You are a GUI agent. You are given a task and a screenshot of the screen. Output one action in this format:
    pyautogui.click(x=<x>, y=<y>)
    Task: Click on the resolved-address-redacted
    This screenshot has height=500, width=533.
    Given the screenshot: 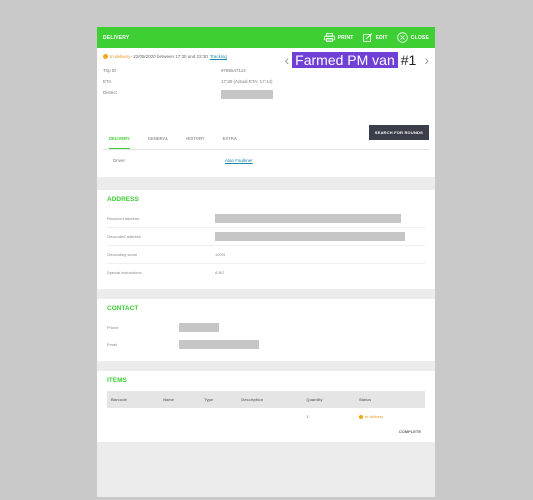 What is the action you would take?
    pyautogui.click(x=308, y=218)
    